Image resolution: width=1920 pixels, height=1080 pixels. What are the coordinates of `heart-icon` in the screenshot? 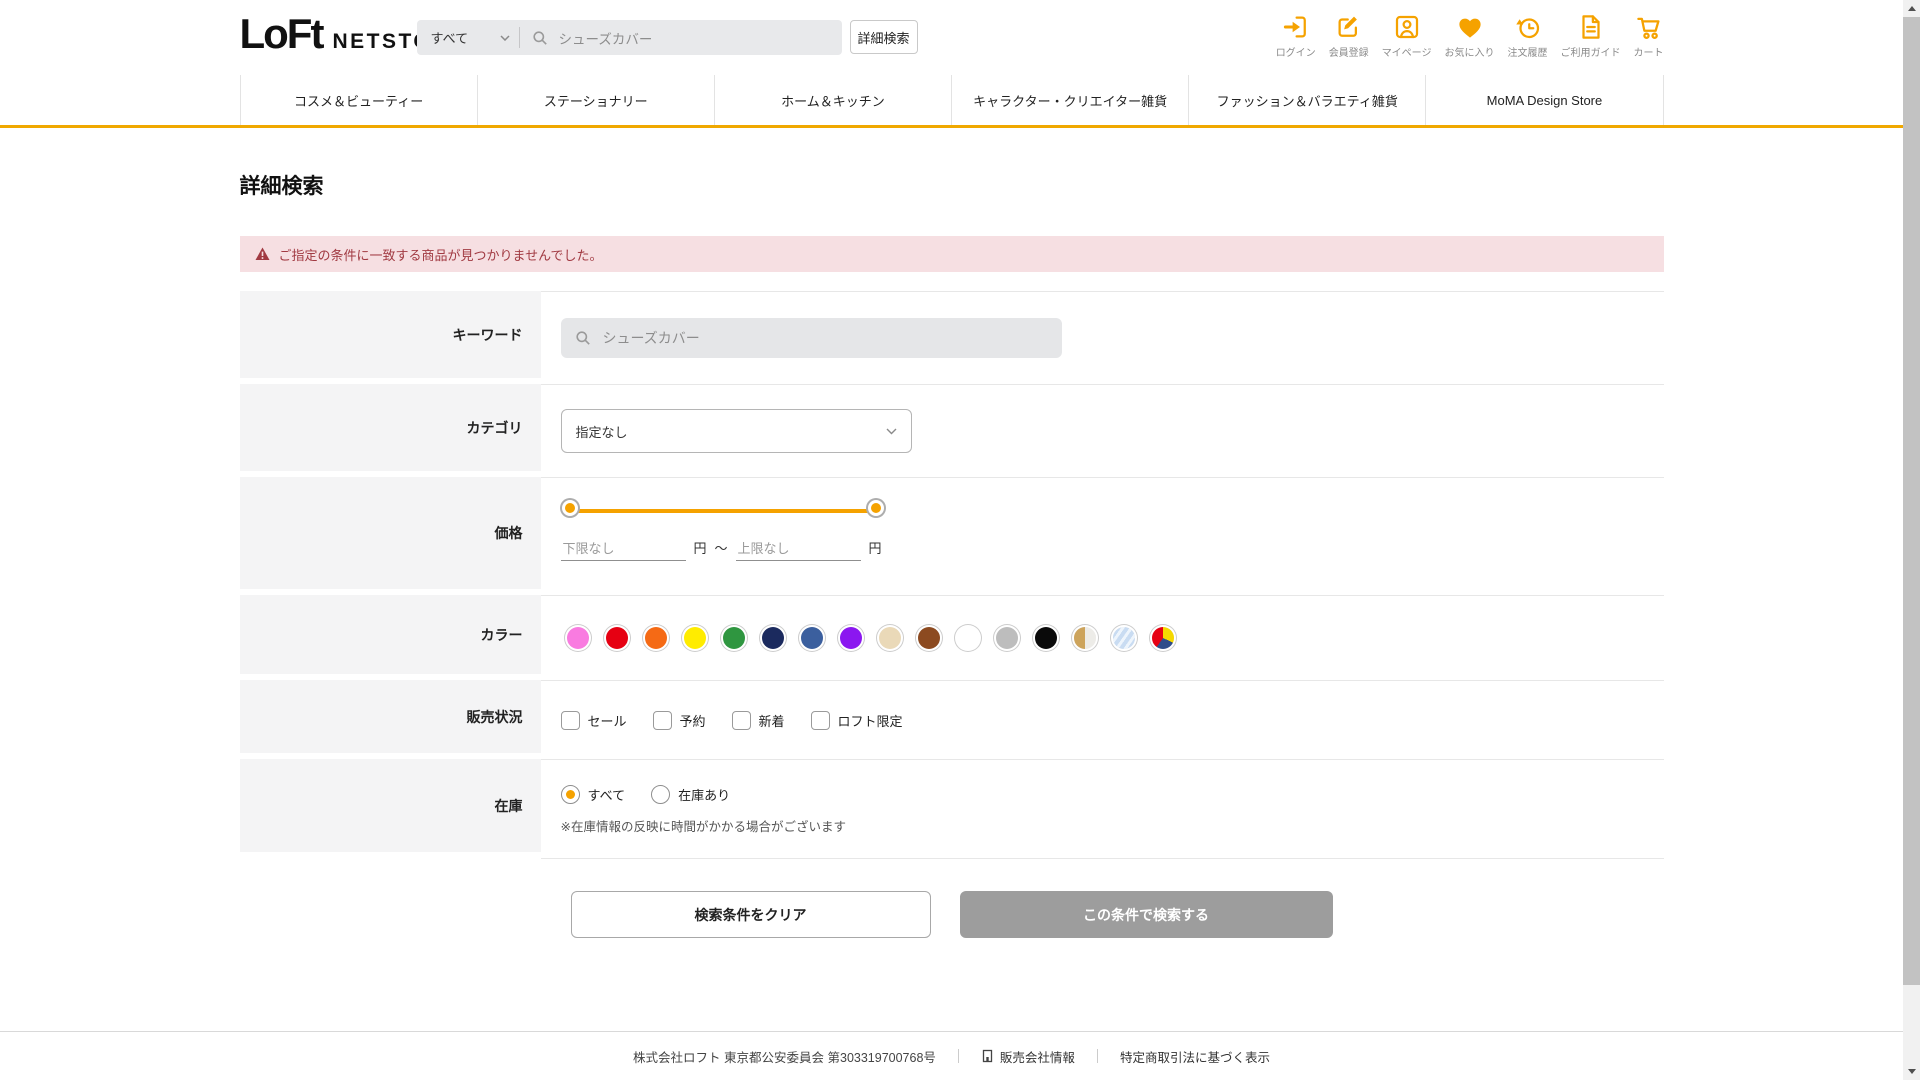 It's located at (1469, 28).